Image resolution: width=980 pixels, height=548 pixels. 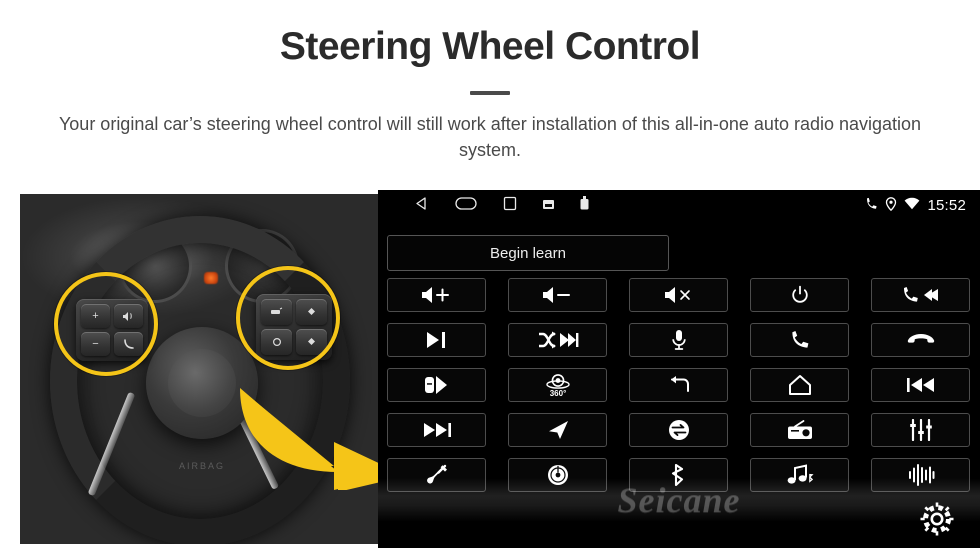 What do you see at coordinates (678, 295) in the screenshot?
I see `swc-button-mute` at bounding box center [678, 295].